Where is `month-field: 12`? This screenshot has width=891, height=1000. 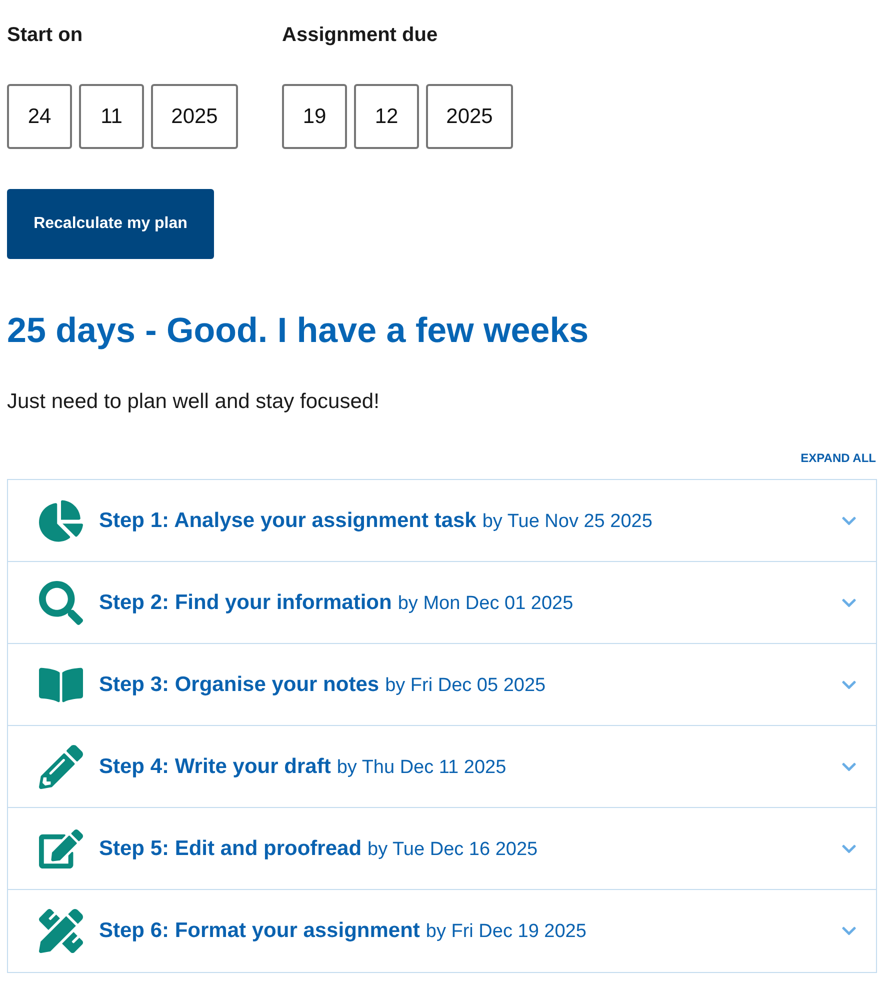
month-field: 12 is located at coordinates (386, 116).